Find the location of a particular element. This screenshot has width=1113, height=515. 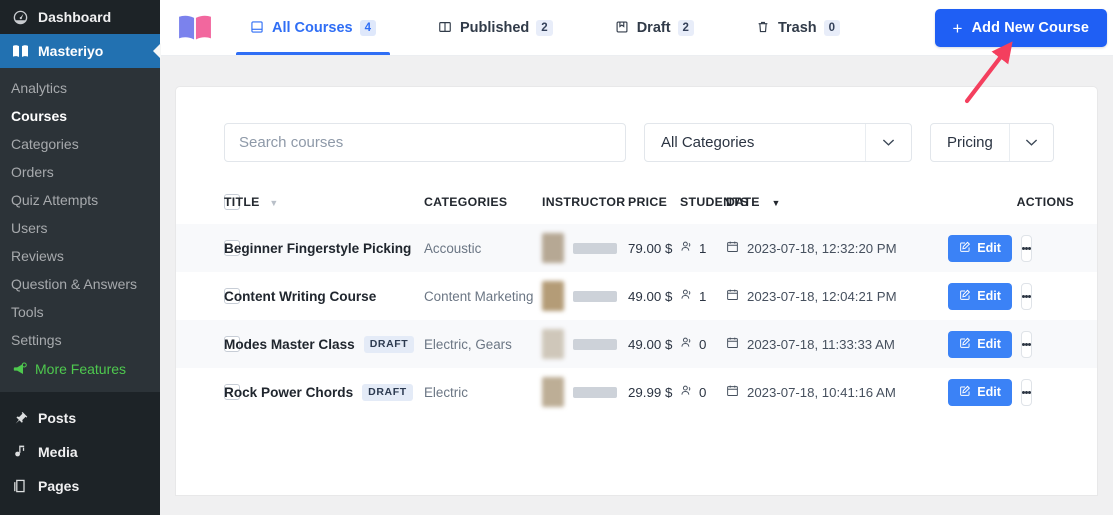

column-actions: ACTIONS is located at coordinates (1045, 202).